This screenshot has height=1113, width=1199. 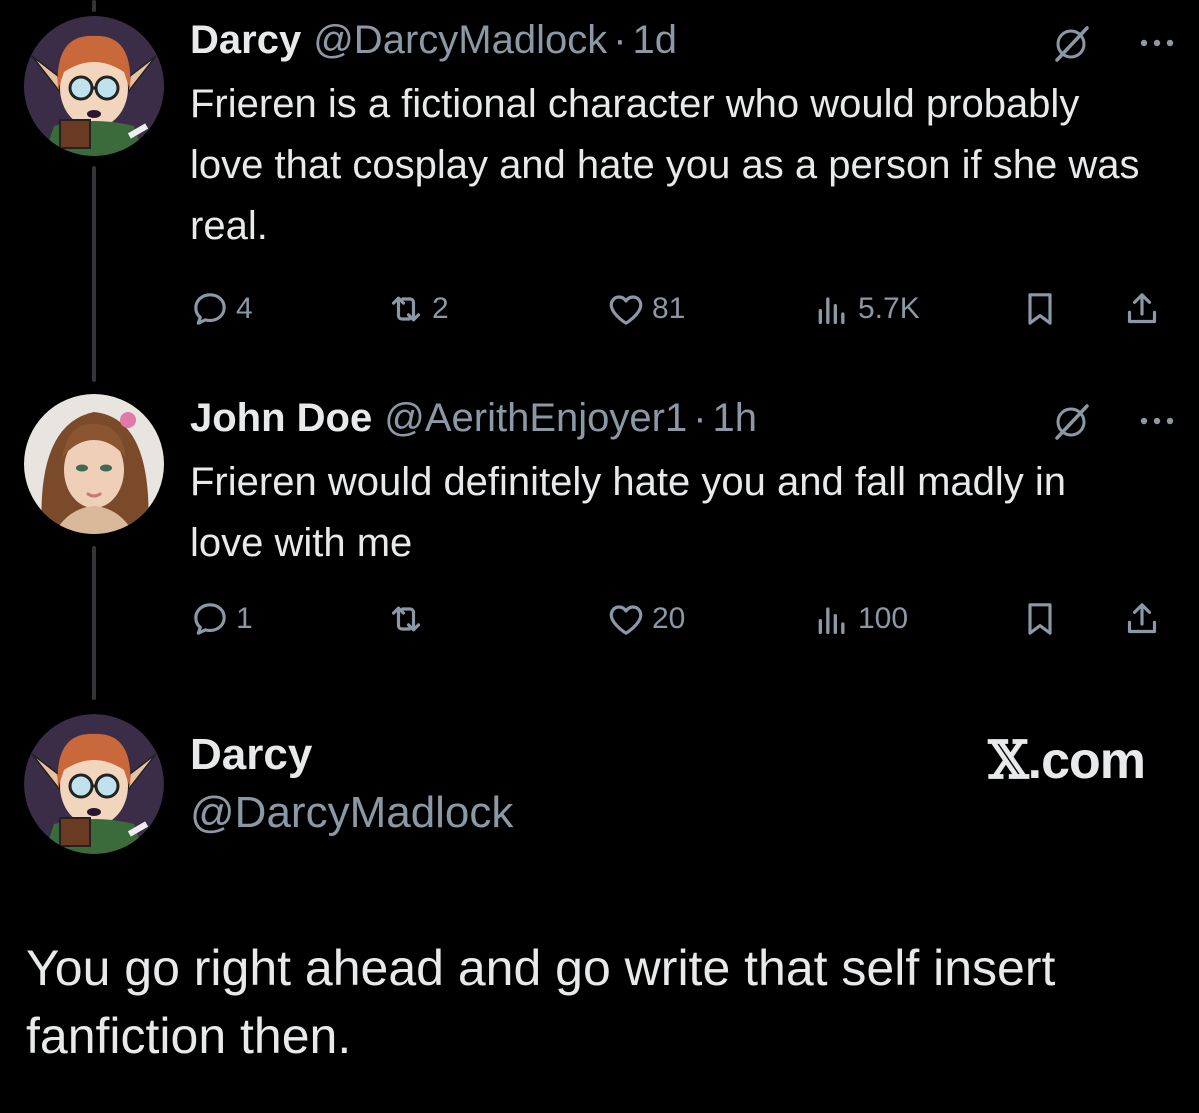 What do you see at coordinates (883, 618) in the screenshot?
I see `view-count: 100` at bounding box center [883, 618].